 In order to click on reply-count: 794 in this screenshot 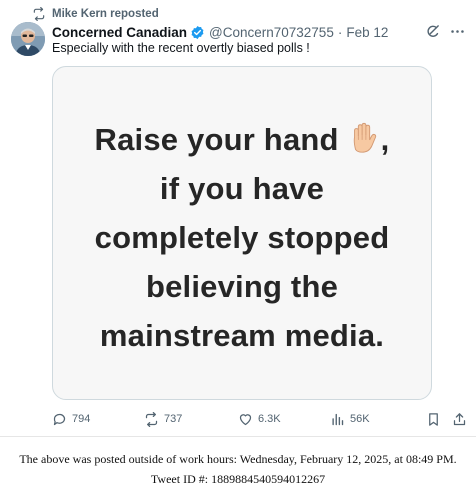, I will do `click(81, 419)`.